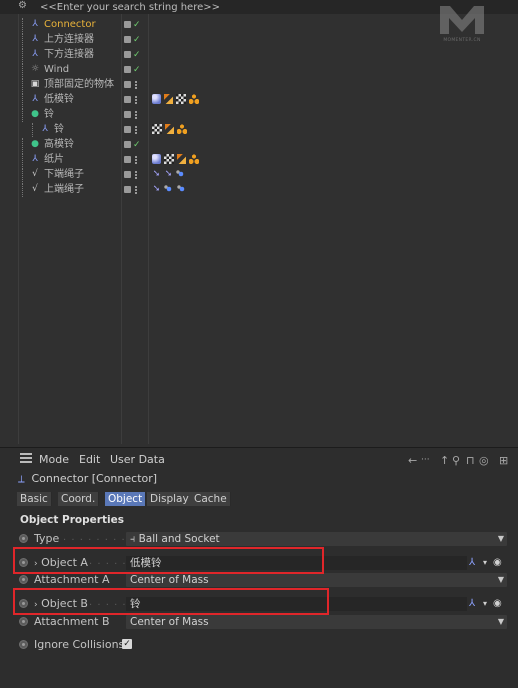  What do you see at coordinates (127, 644) in the screenshot?
I see `ignore-collisions-checkbox: ✓` at bounding box center [127, 644].